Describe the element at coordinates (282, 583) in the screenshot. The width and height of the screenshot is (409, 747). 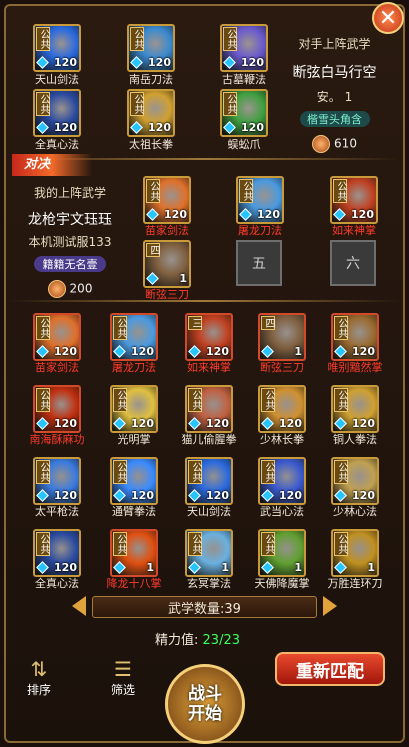
I see `skill-name: 天佛降魔掌` at that location.